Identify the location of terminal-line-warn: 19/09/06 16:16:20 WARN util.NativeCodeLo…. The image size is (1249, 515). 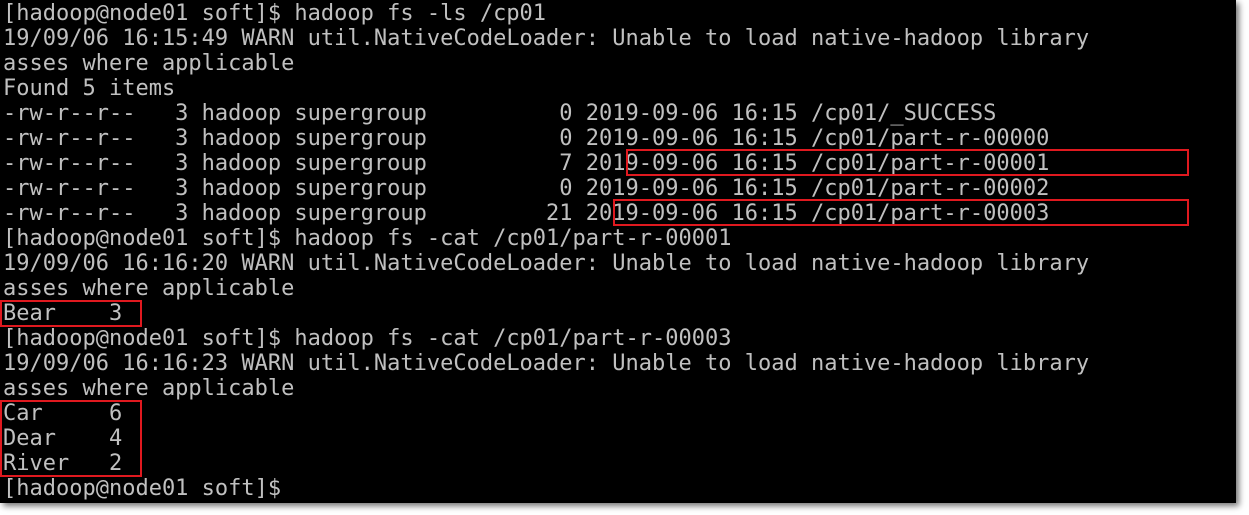
(546, 263).